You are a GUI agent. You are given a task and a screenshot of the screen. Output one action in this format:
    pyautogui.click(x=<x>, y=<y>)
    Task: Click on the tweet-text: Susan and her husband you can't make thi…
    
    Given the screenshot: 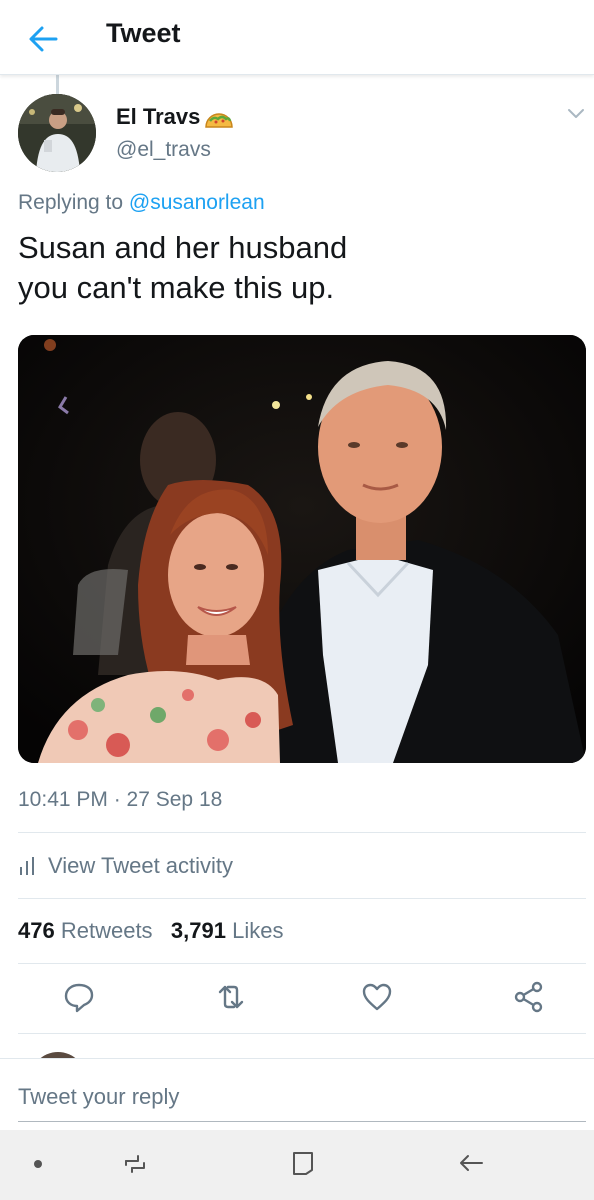 What is the action you would take?
    pyautogui.click(x=298, y=268)
    